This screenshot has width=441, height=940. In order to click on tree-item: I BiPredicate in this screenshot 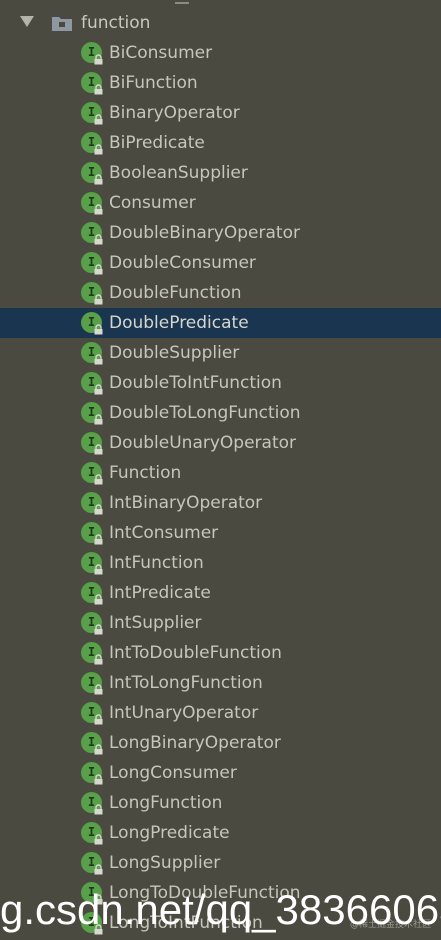, I will do `click(220, 143)`.